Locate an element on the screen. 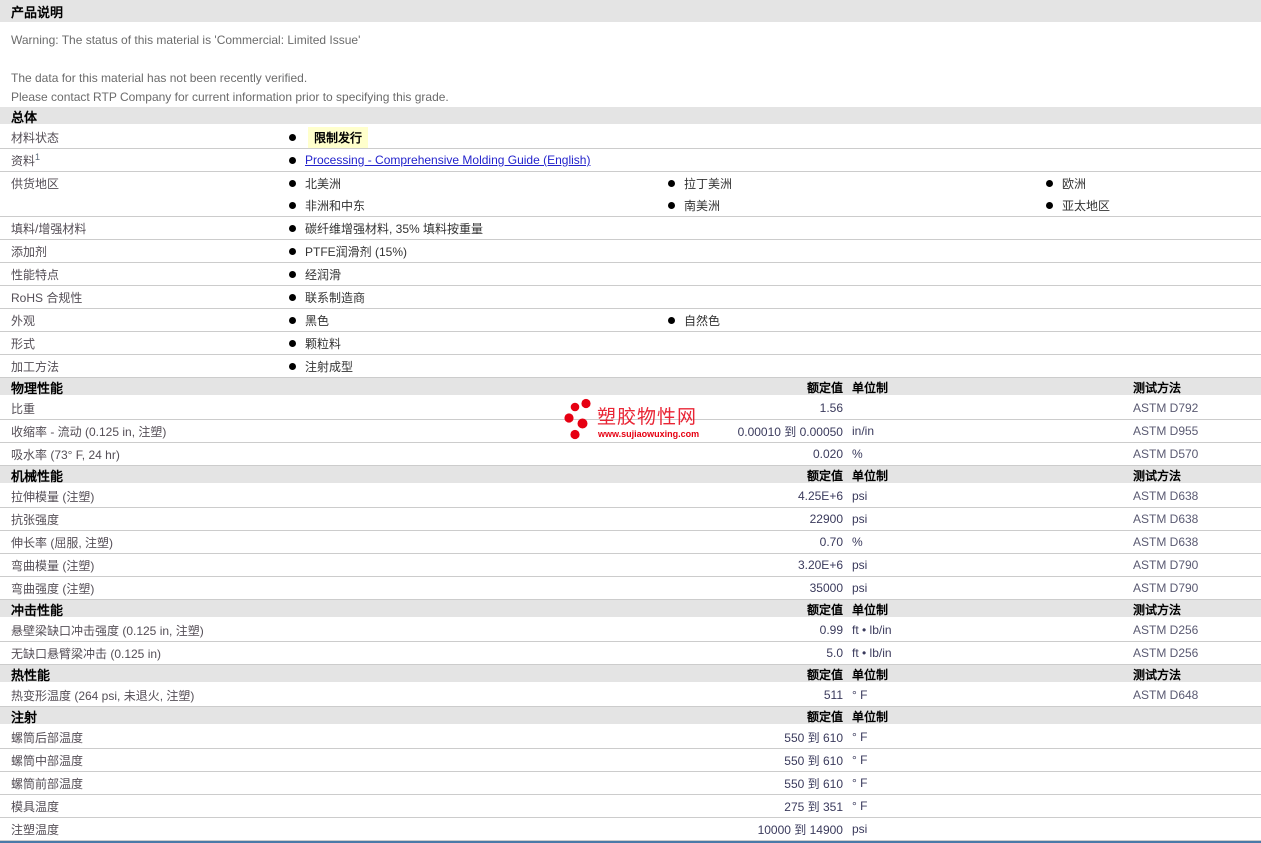 The image size is (1261, 843). property-label-cell: 供货地区 is located at coordinates (140, 183).